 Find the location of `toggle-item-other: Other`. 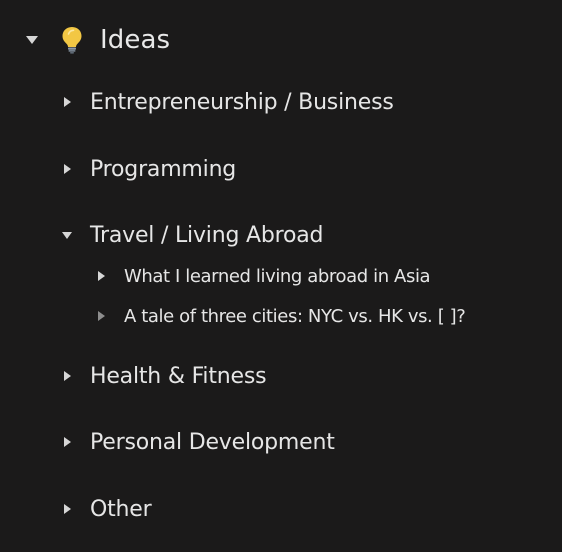

toggle-item-other: Other is located at coordinates (105, 509).